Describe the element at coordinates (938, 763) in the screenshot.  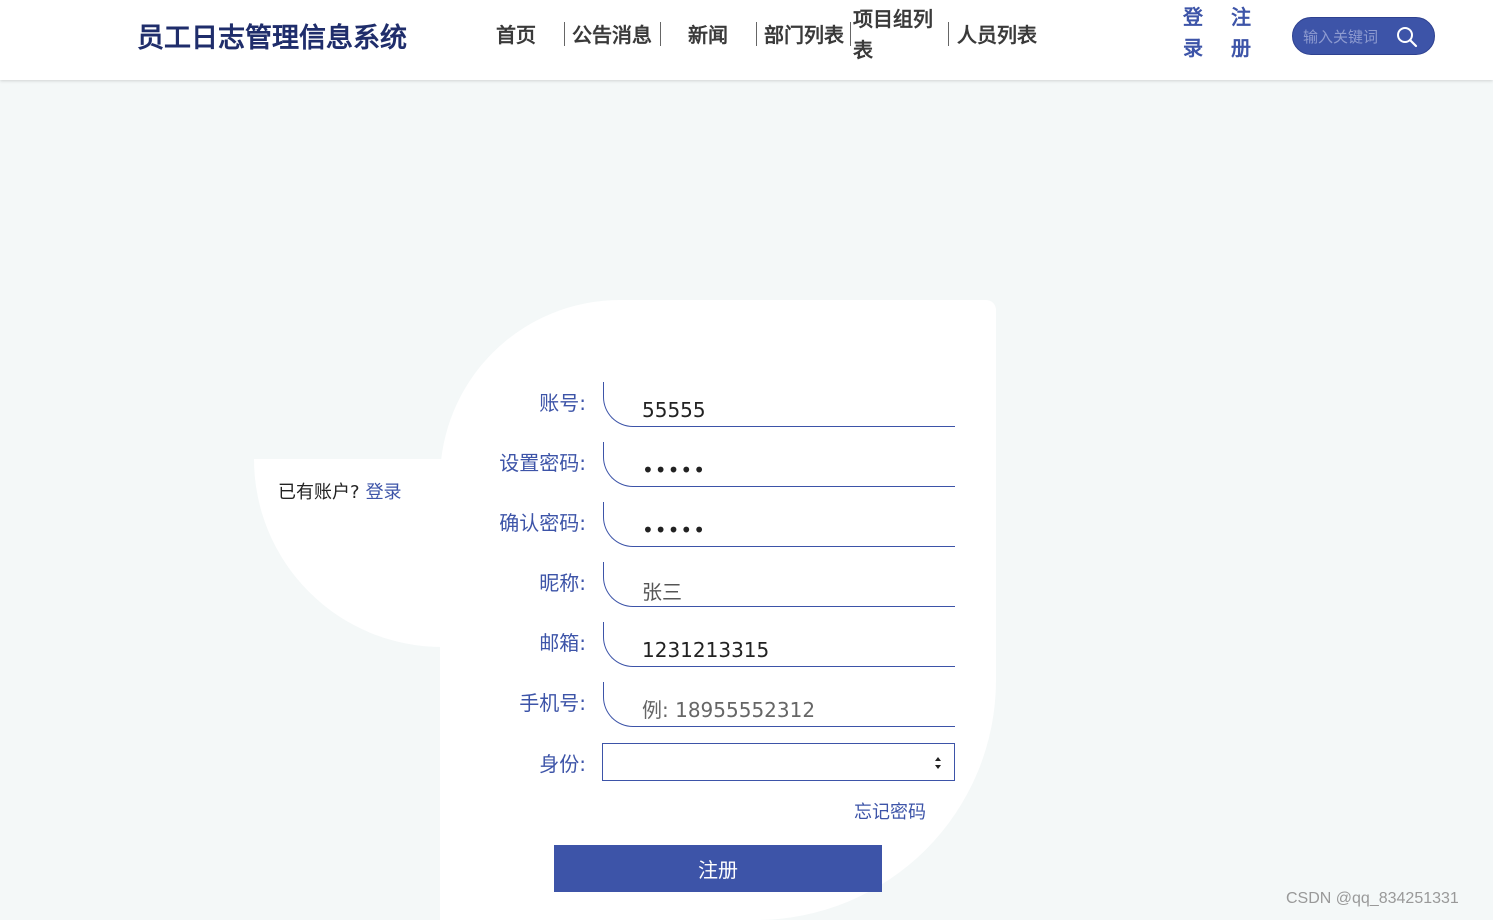
I see `select-updown-icon` at that location.